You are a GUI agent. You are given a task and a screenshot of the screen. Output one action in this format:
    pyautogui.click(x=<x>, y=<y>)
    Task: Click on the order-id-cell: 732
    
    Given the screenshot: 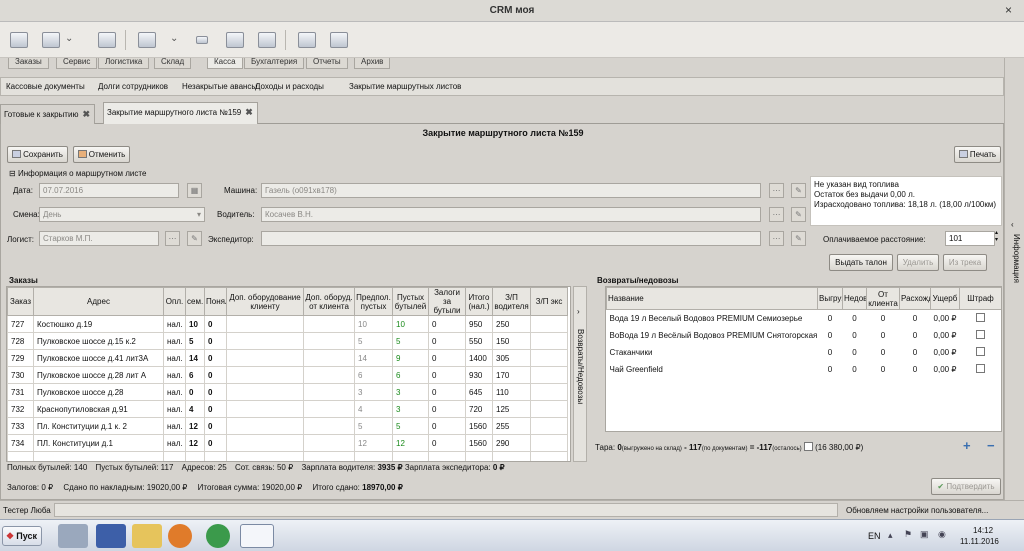 What is the action you would take?
    pyautogui.click(x=20, y=409)
    